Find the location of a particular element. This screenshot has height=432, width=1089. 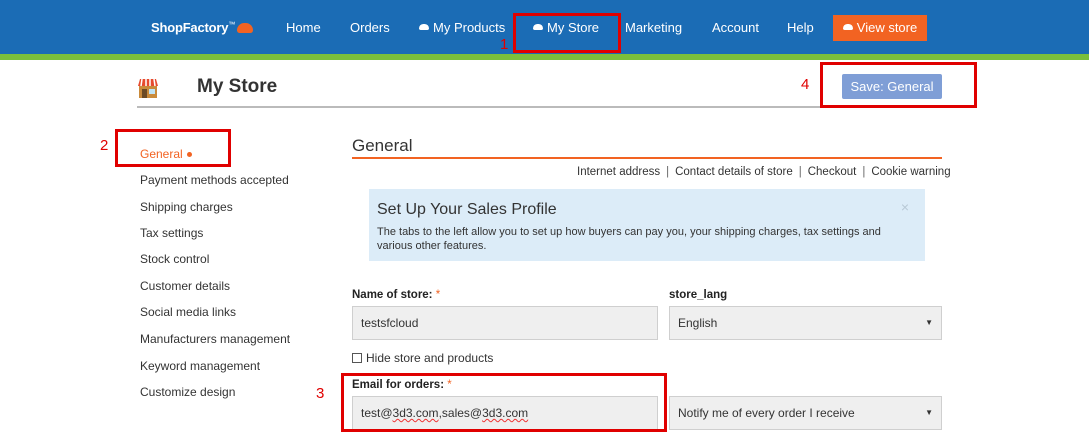

sidebar-item-stock-control: Stock control is located at coordinates (174, 259).